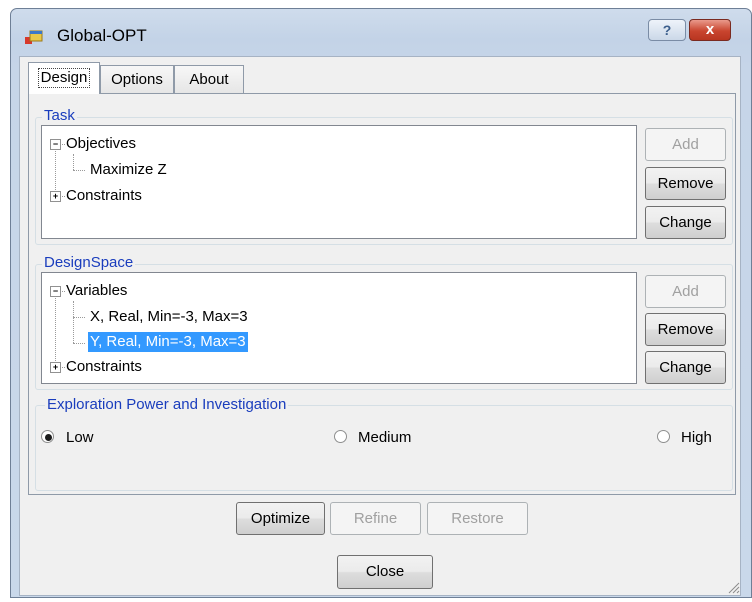  What do you see at coordinates (733, 587) in the screenshot?
I see `resize-grip-icon` at bounding box center [733, 587].